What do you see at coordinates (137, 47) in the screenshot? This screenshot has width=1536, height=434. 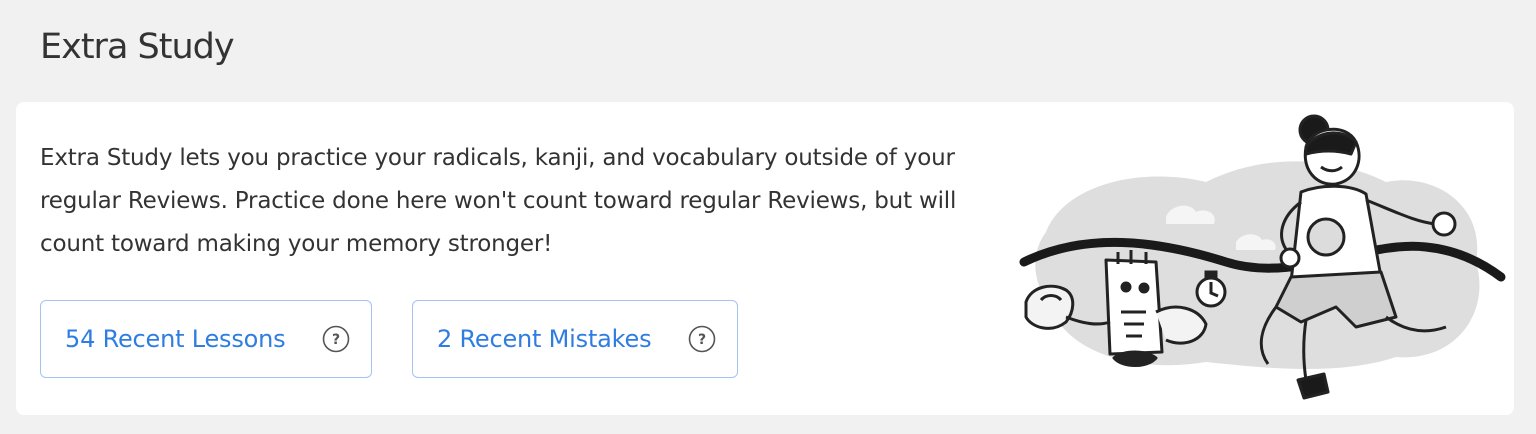 I see `section-title: Extra Study` at bounding box center [137, 47].